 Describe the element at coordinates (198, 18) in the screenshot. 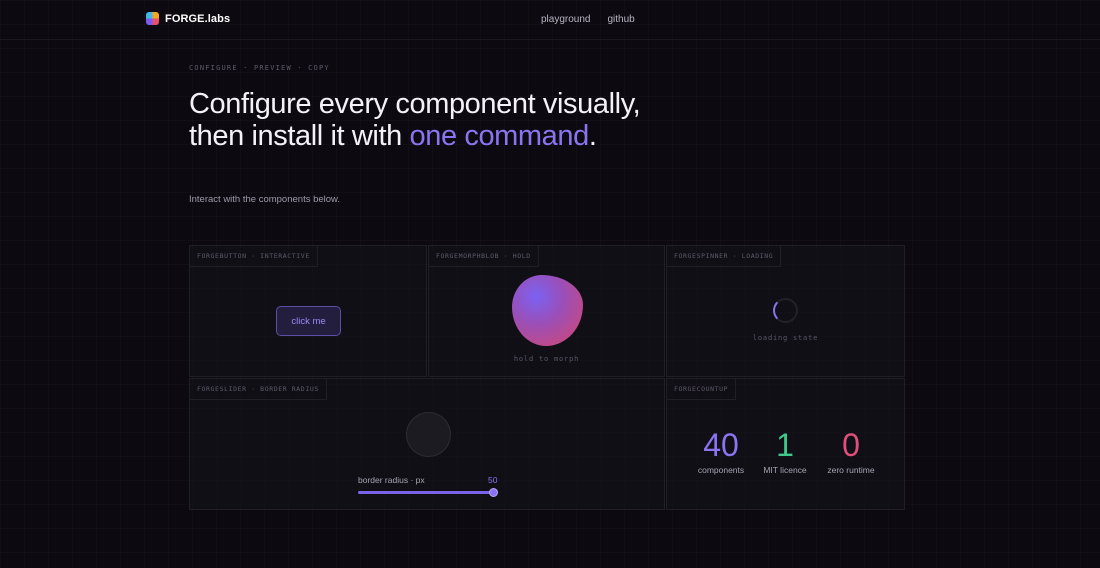

I see `brand-name: FORGE.labs` at that location.